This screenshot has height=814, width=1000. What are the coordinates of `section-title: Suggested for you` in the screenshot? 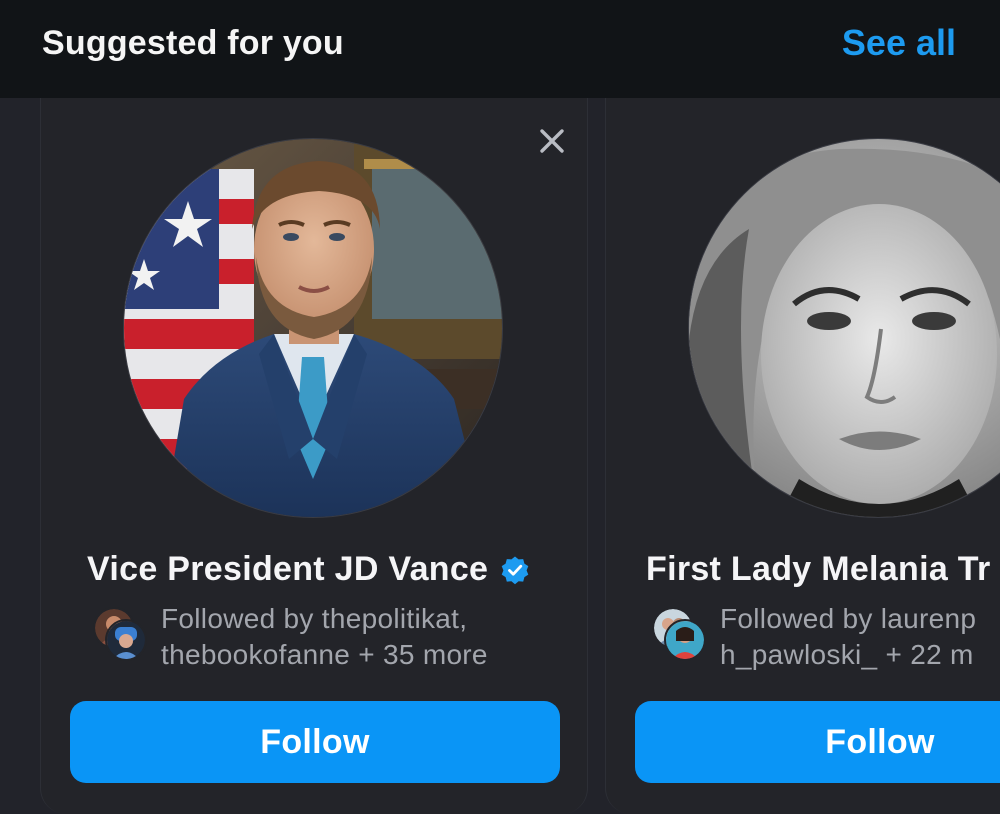 It's located at (193, 43).